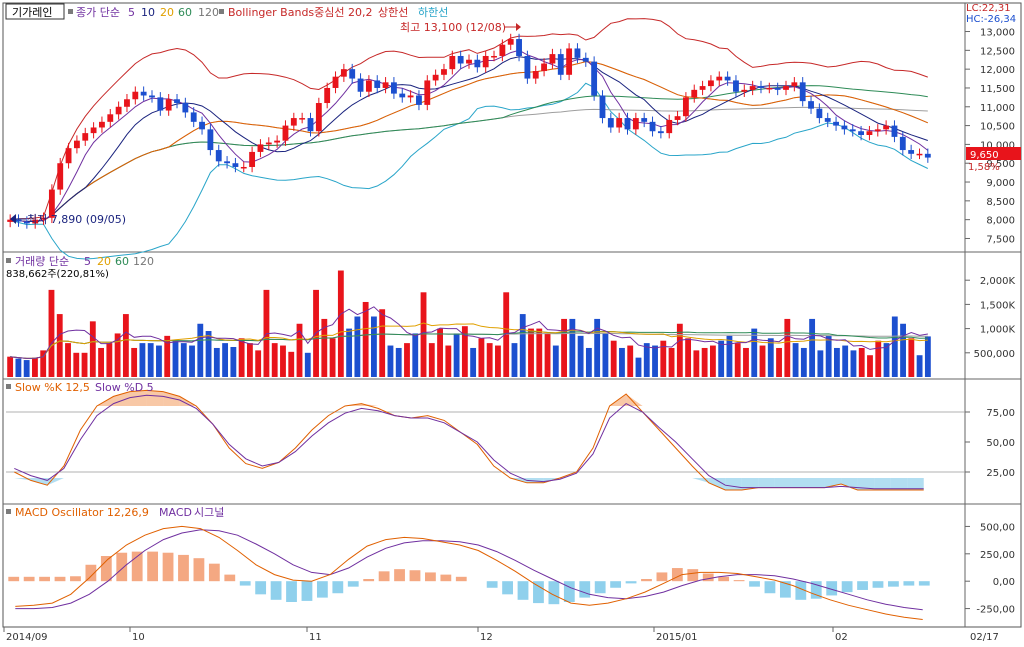 The image size is (1024, 647). I want to click on price-tick-label: 13,000, so click(997, 33).